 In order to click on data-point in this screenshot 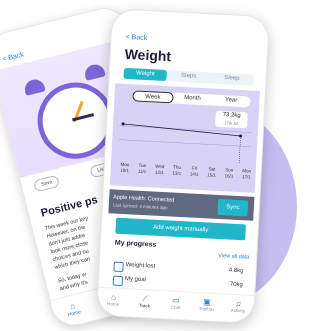, I will do `click(123, 124)`.